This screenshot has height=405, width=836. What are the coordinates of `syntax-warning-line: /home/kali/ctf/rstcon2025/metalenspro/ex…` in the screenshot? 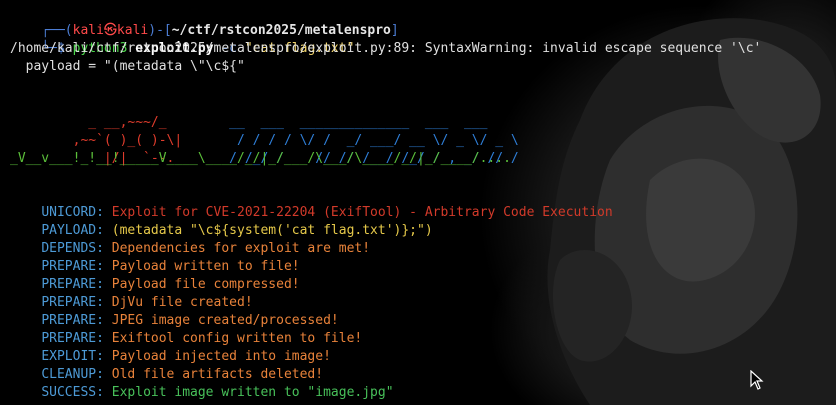 It's located at (386, 48).